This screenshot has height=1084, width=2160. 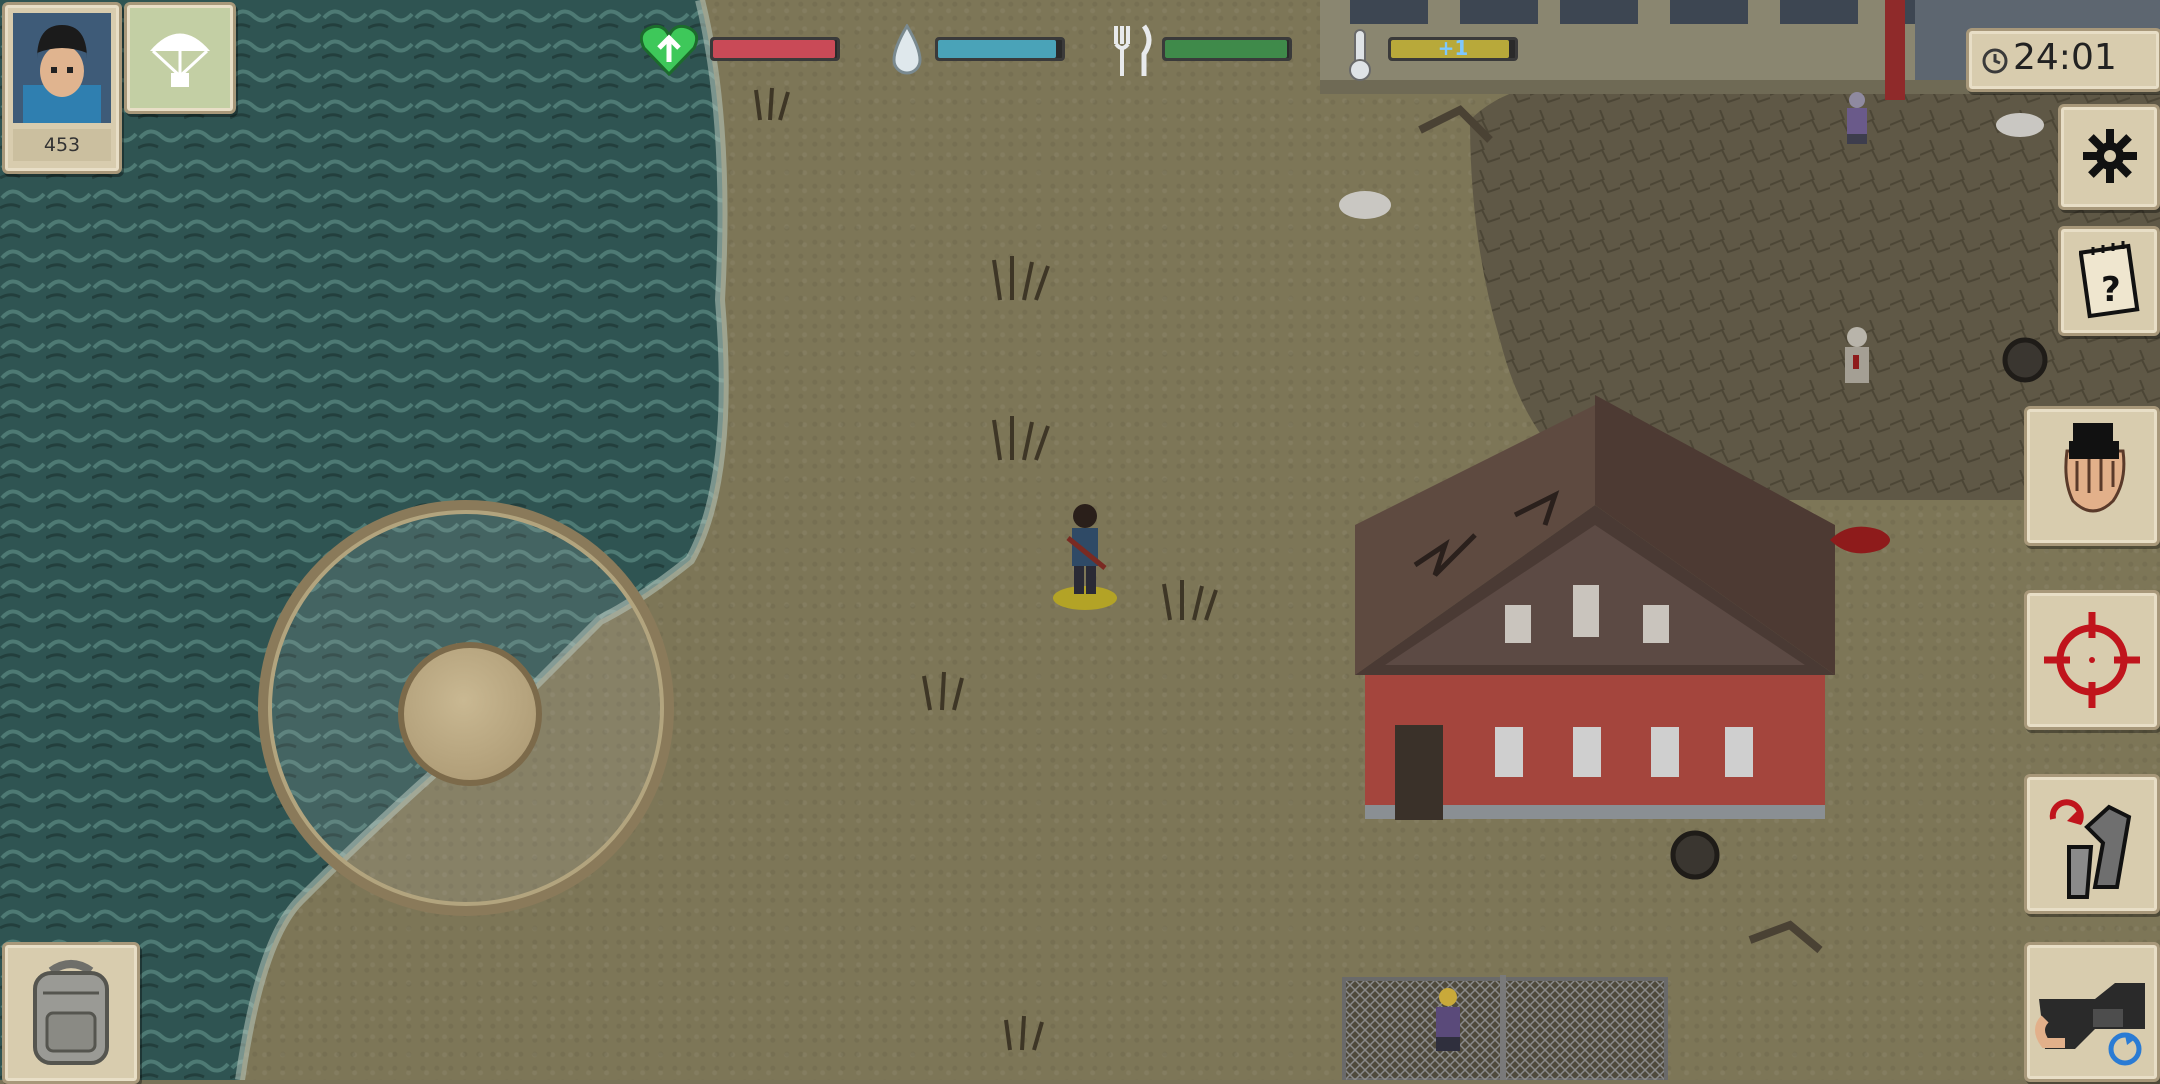 What do you see at coordinates (1505, 1027) in the screenshot?
I see `chain-link-fence` at bounding box center [1505, 1027].